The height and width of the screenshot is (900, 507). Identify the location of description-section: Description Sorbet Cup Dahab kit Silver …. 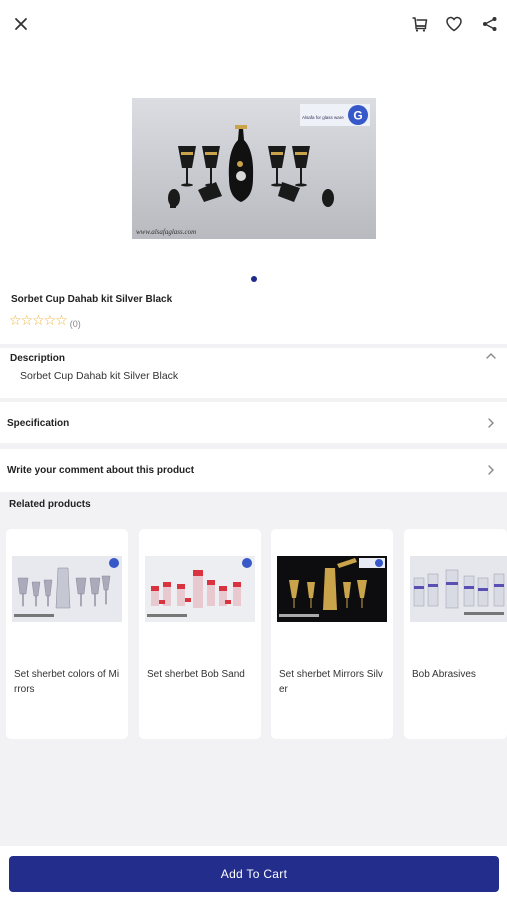
(253, 373).